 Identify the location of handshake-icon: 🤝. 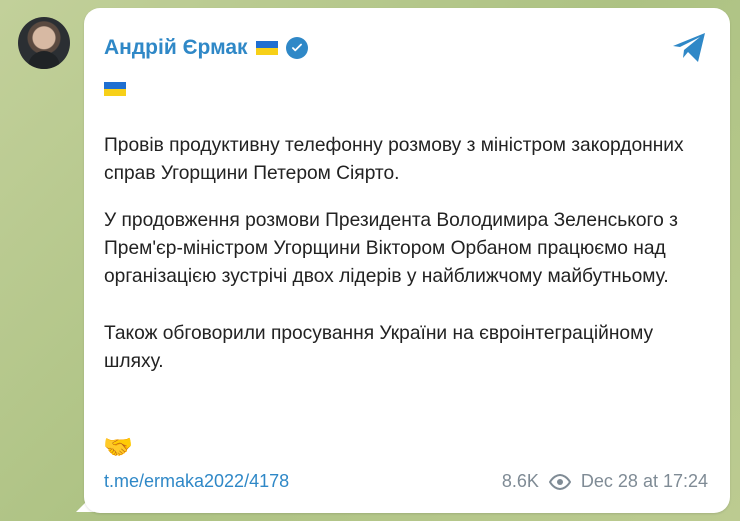
(118, 447).